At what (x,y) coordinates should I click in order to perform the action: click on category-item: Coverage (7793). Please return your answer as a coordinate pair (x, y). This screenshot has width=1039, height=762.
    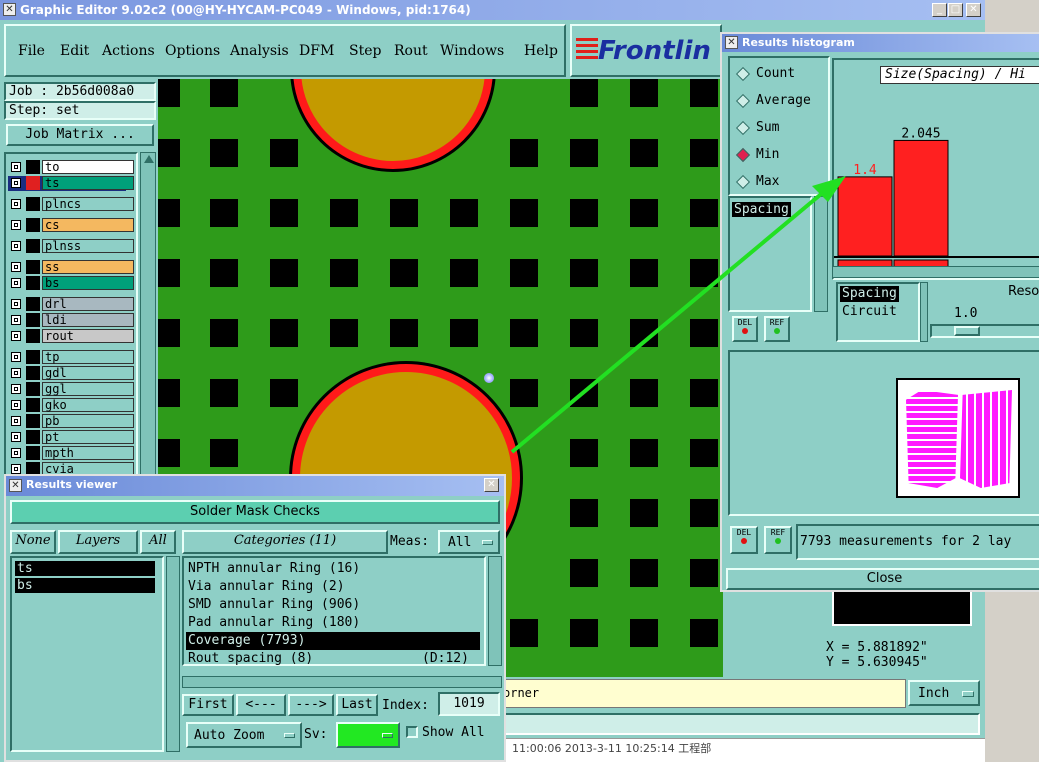
    Looking at the image, I should click on (333, 641).